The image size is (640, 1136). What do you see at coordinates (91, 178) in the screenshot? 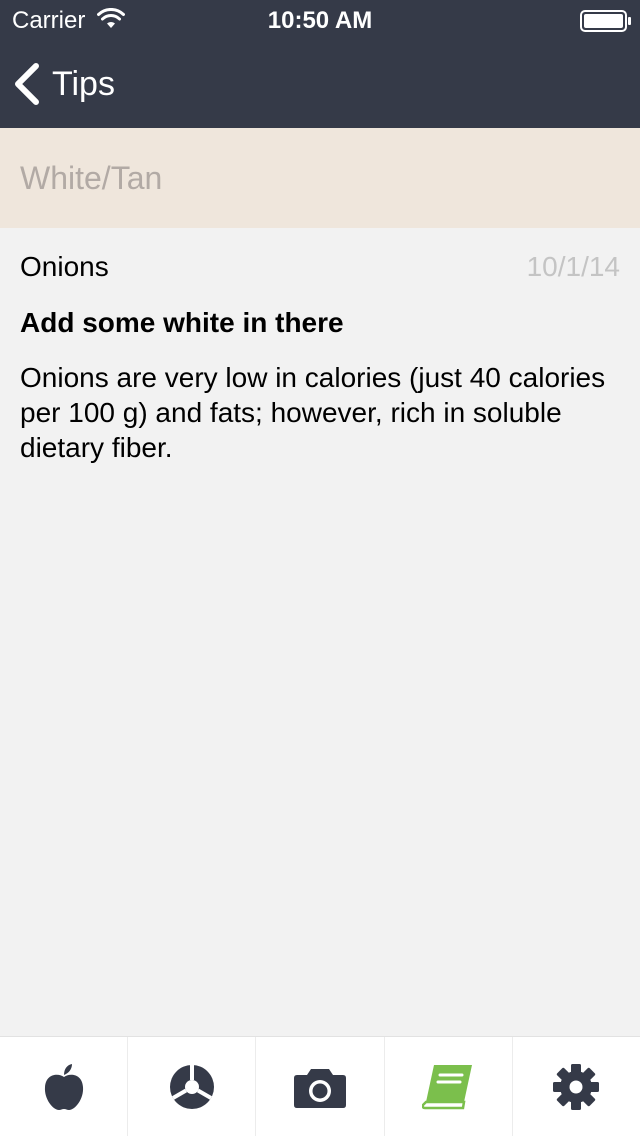
I see `category-title: White/Tan` at bounding box center [91, 178].